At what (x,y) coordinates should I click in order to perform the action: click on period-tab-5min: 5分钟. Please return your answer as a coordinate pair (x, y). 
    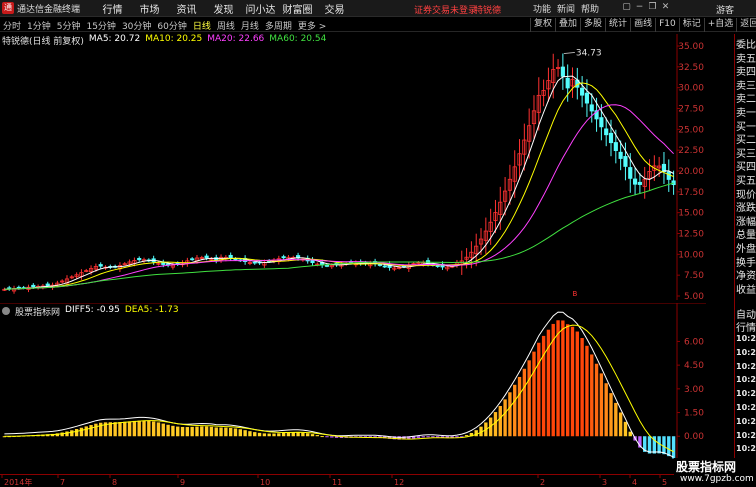
    Looking at the image, I should click on (69, 25).